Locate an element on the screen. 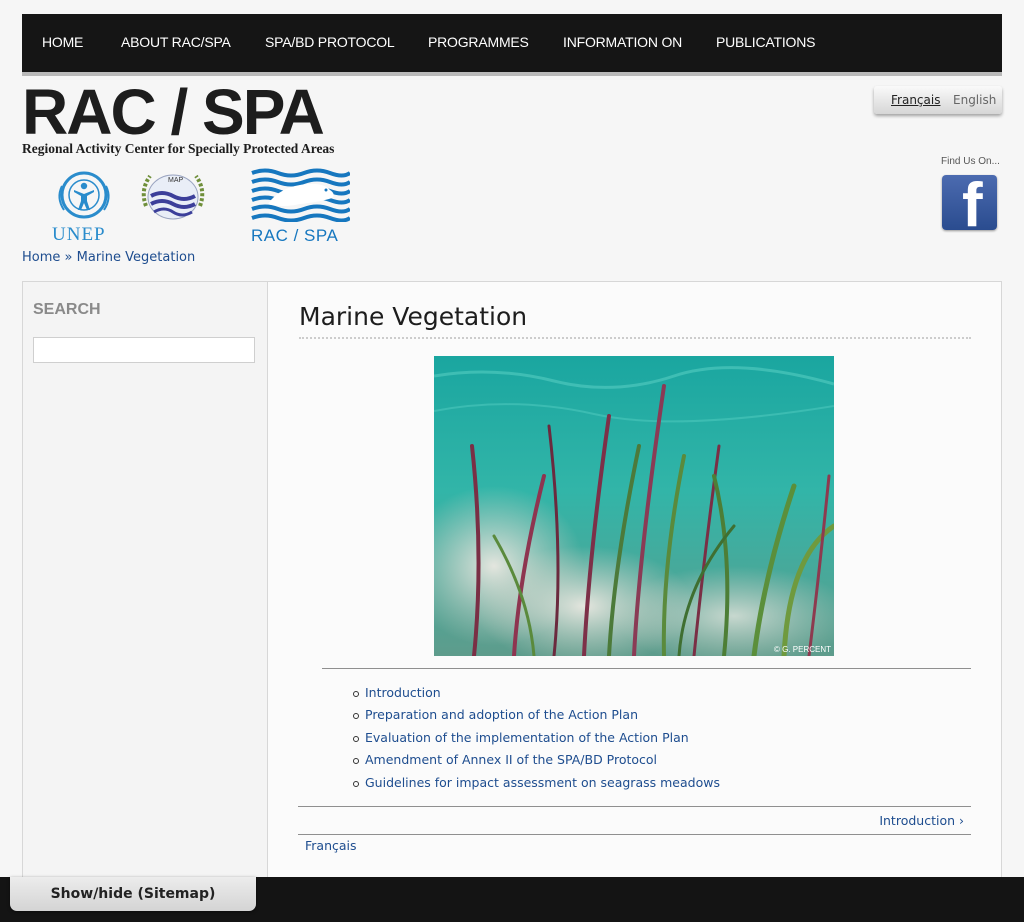 The image size is (1024, 922). facebook-glyph: f is located at coordinates (972, 202).